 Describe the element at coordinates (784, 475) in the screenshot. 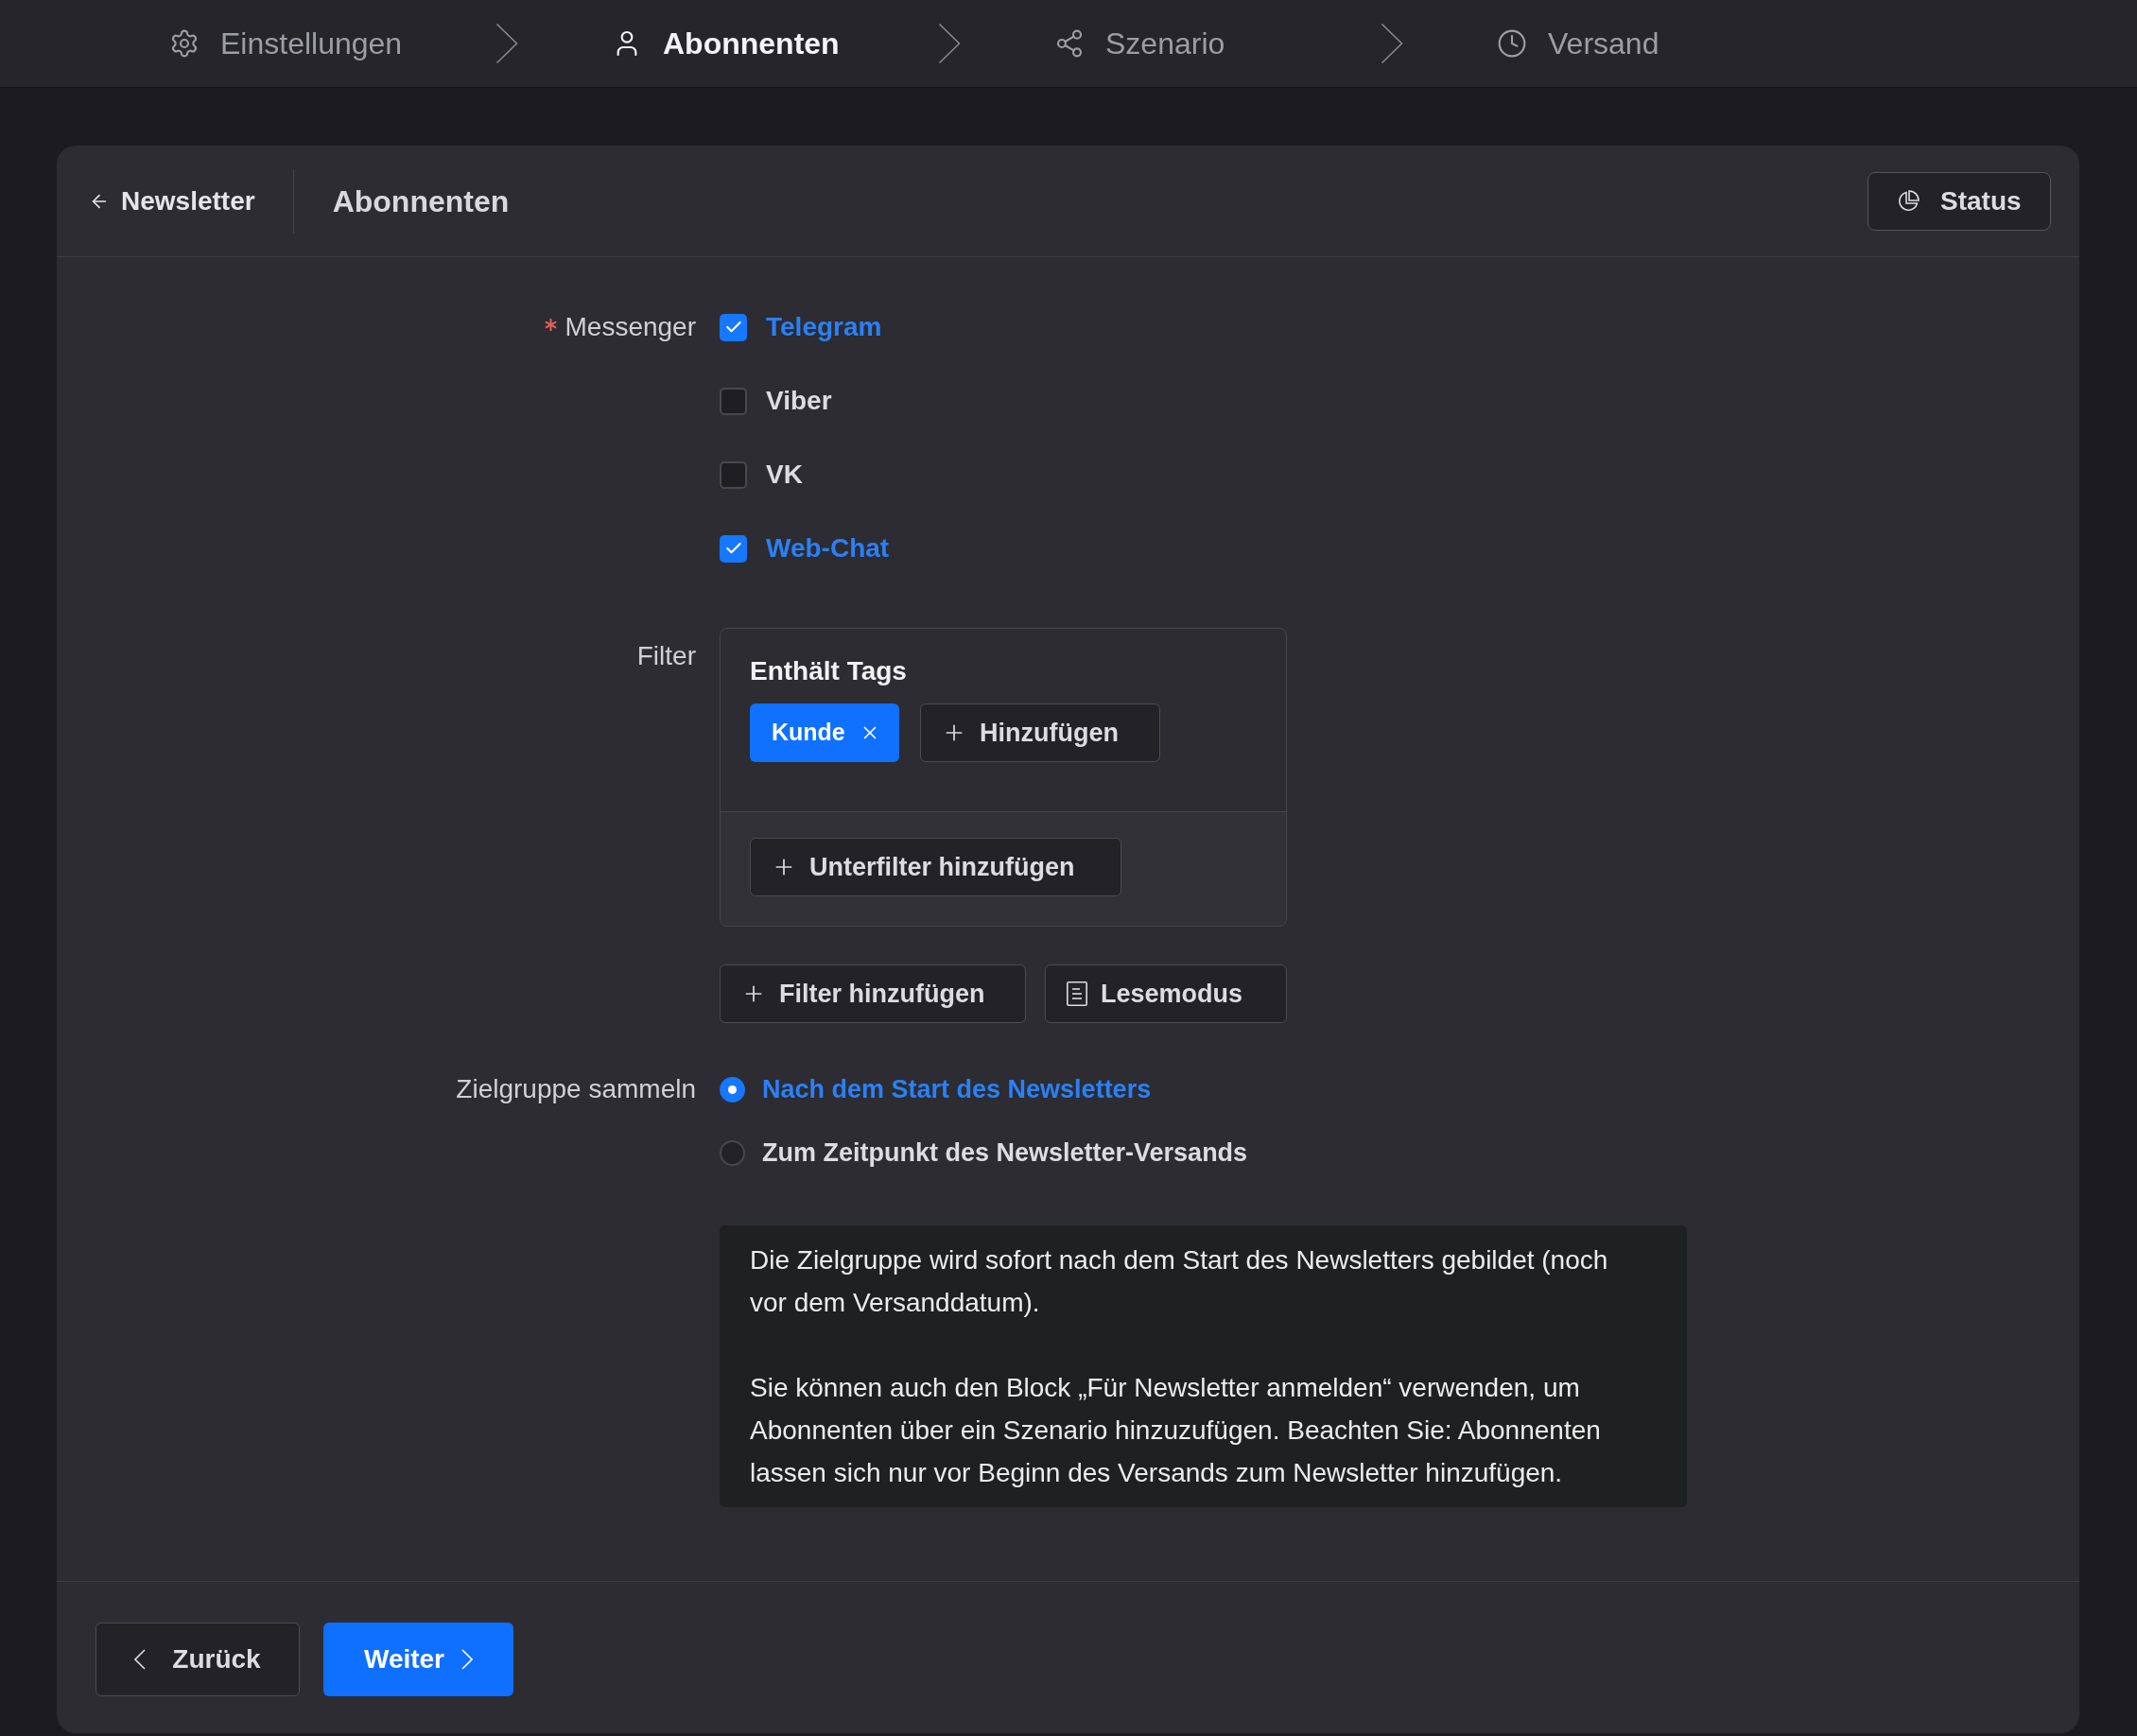

I see `checkbox-label: VK` at that location.